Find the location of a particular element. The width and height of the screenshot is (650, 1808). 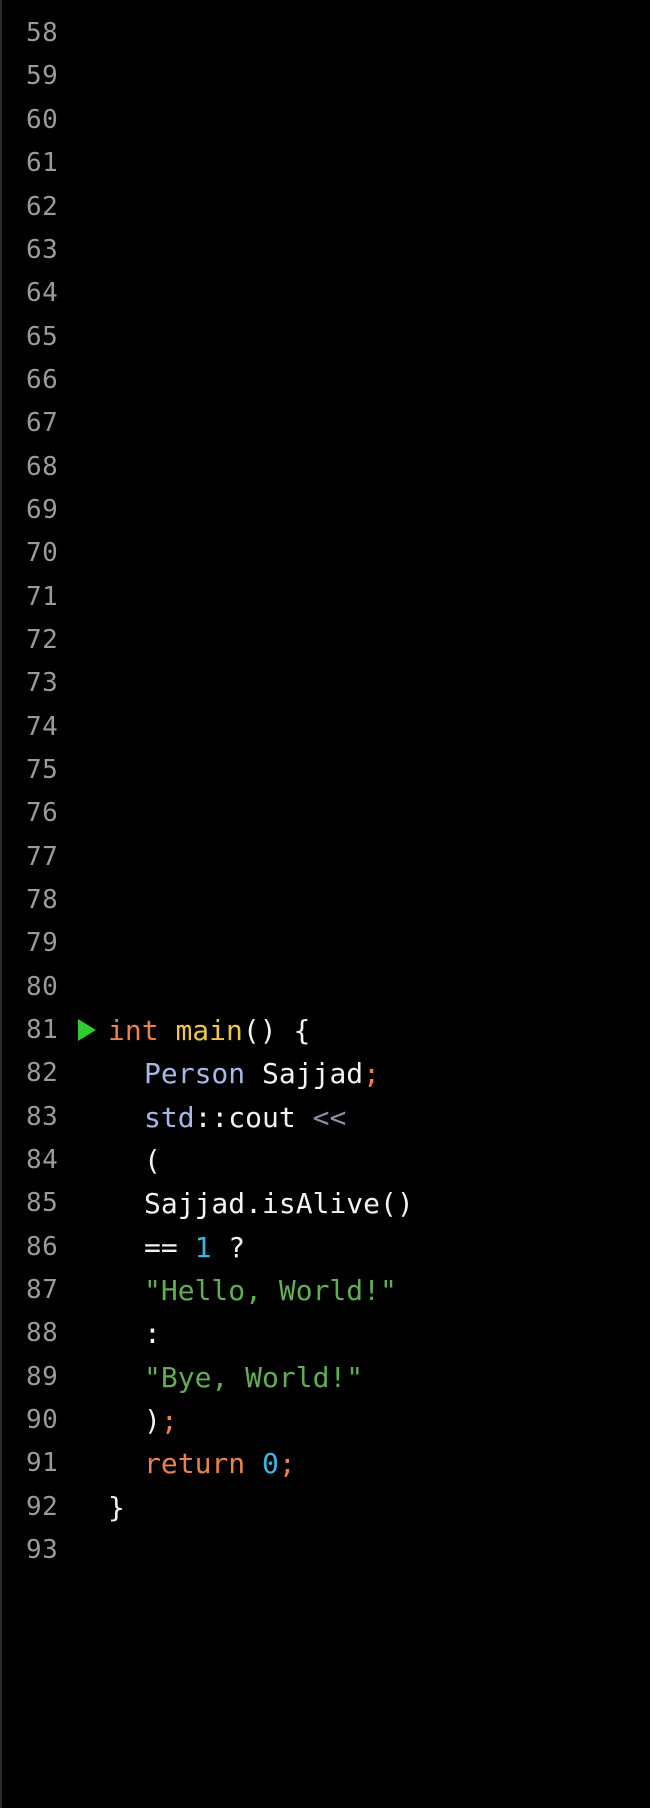

line-number: 74 is located at coordinates (42, 727).